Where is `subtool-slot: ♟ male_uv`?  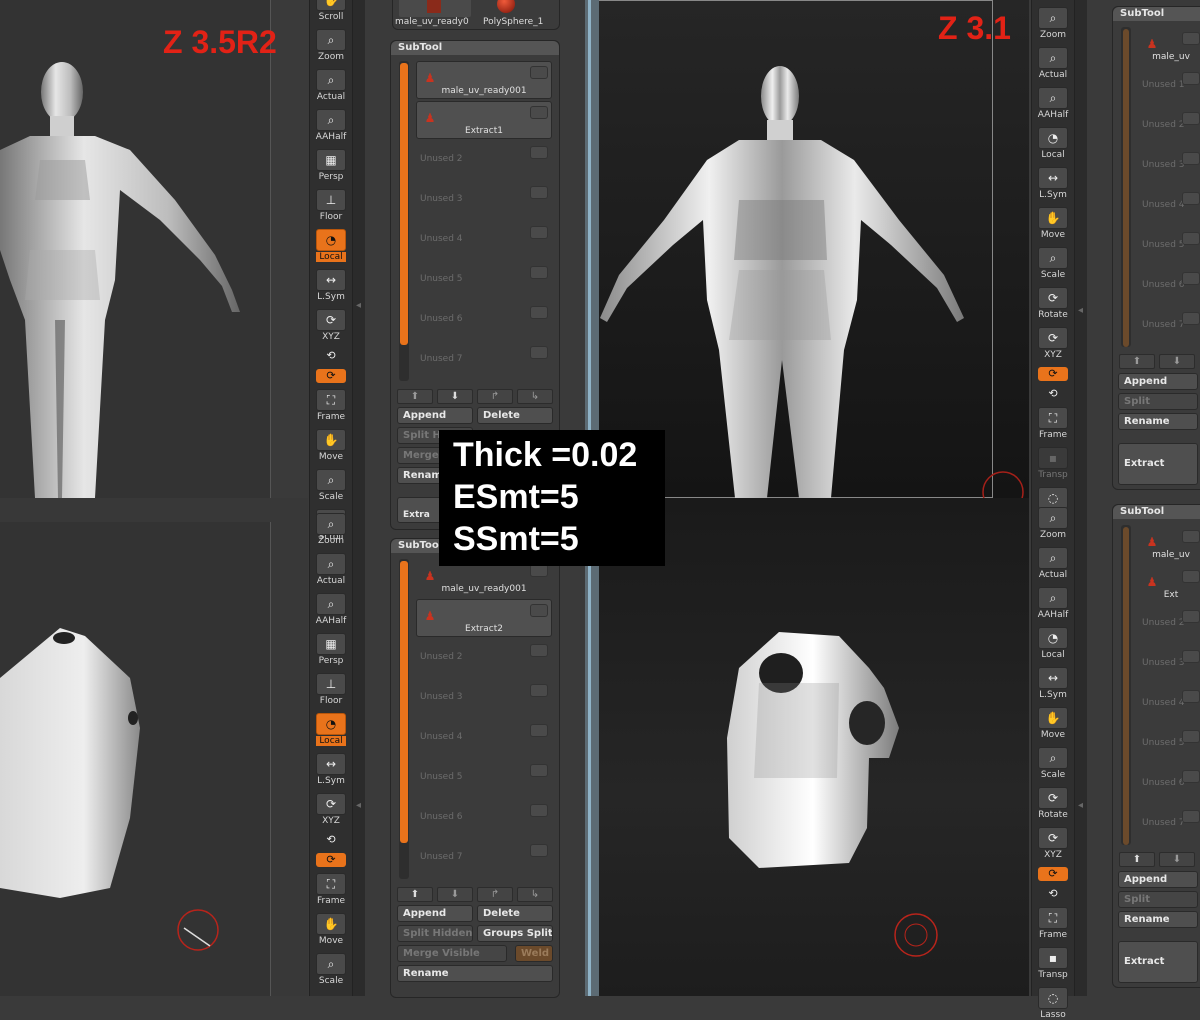
subtool-slot: ♟ male_uv is located at coordinates (1169, 46).